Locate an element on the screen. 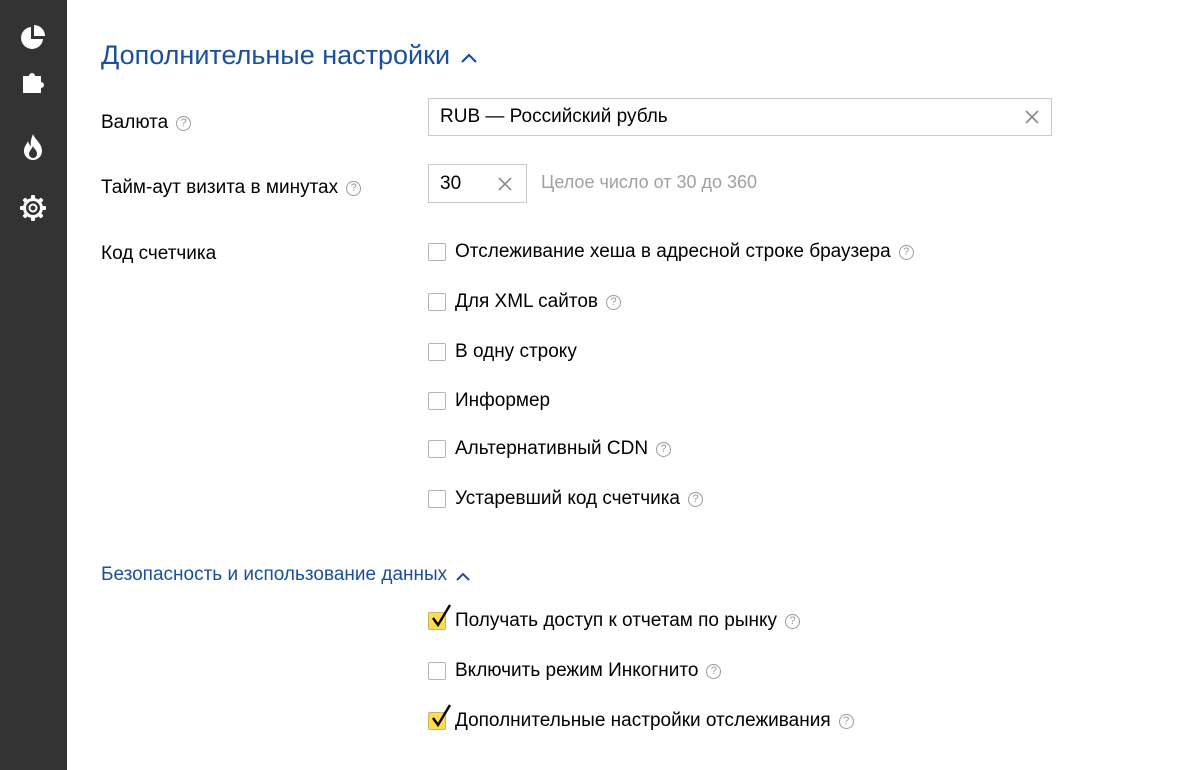  subsection-title: Безопасность и использование данных is located at coordinates (274, 574).